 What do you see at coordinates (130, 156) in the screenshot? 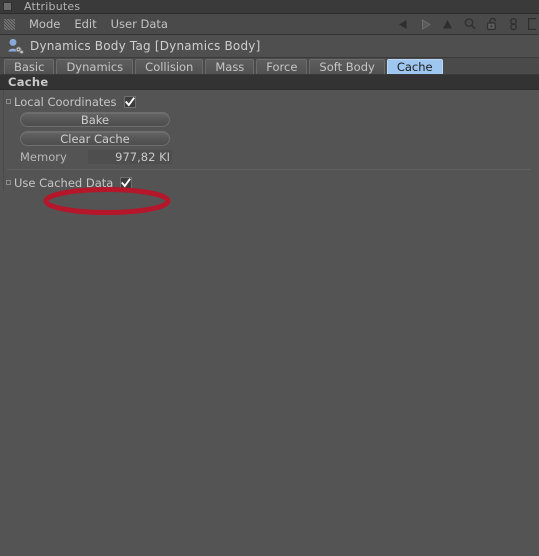
I see `memory-value: 977,82 KI` at bounding box center [130, 156].